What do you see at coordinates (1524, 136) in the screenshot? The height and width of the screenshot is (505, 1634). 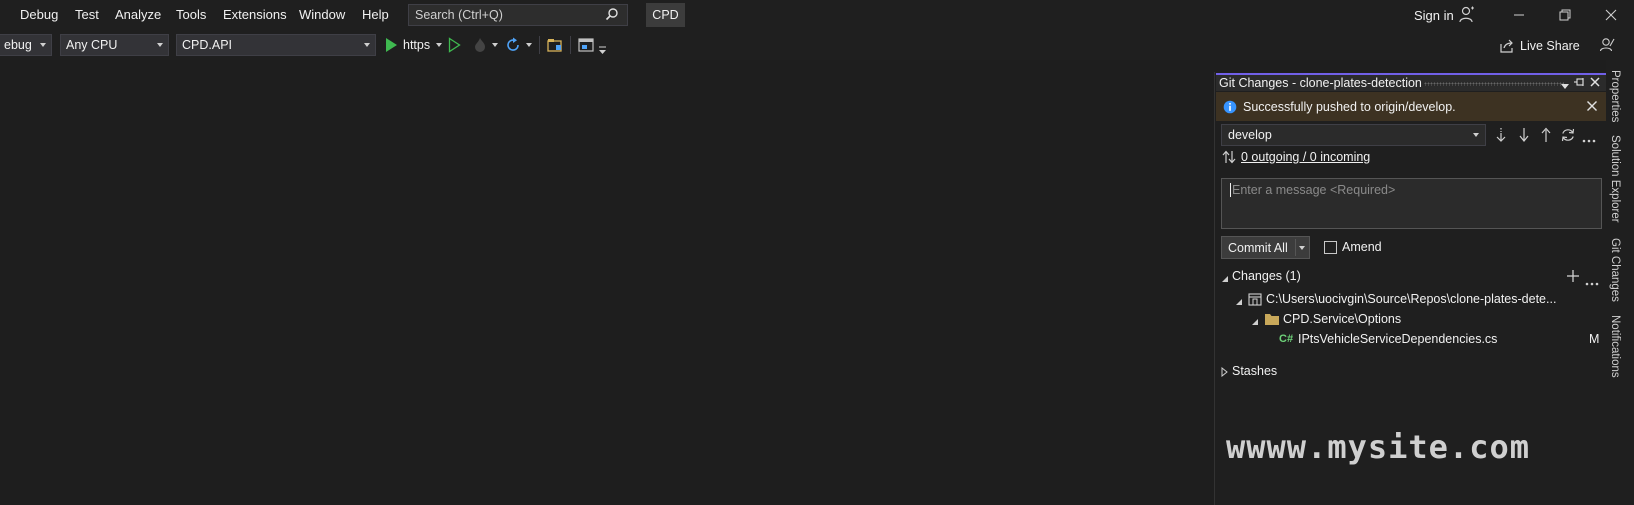 I see `pull-icon` at bounding box center [1524, 136].